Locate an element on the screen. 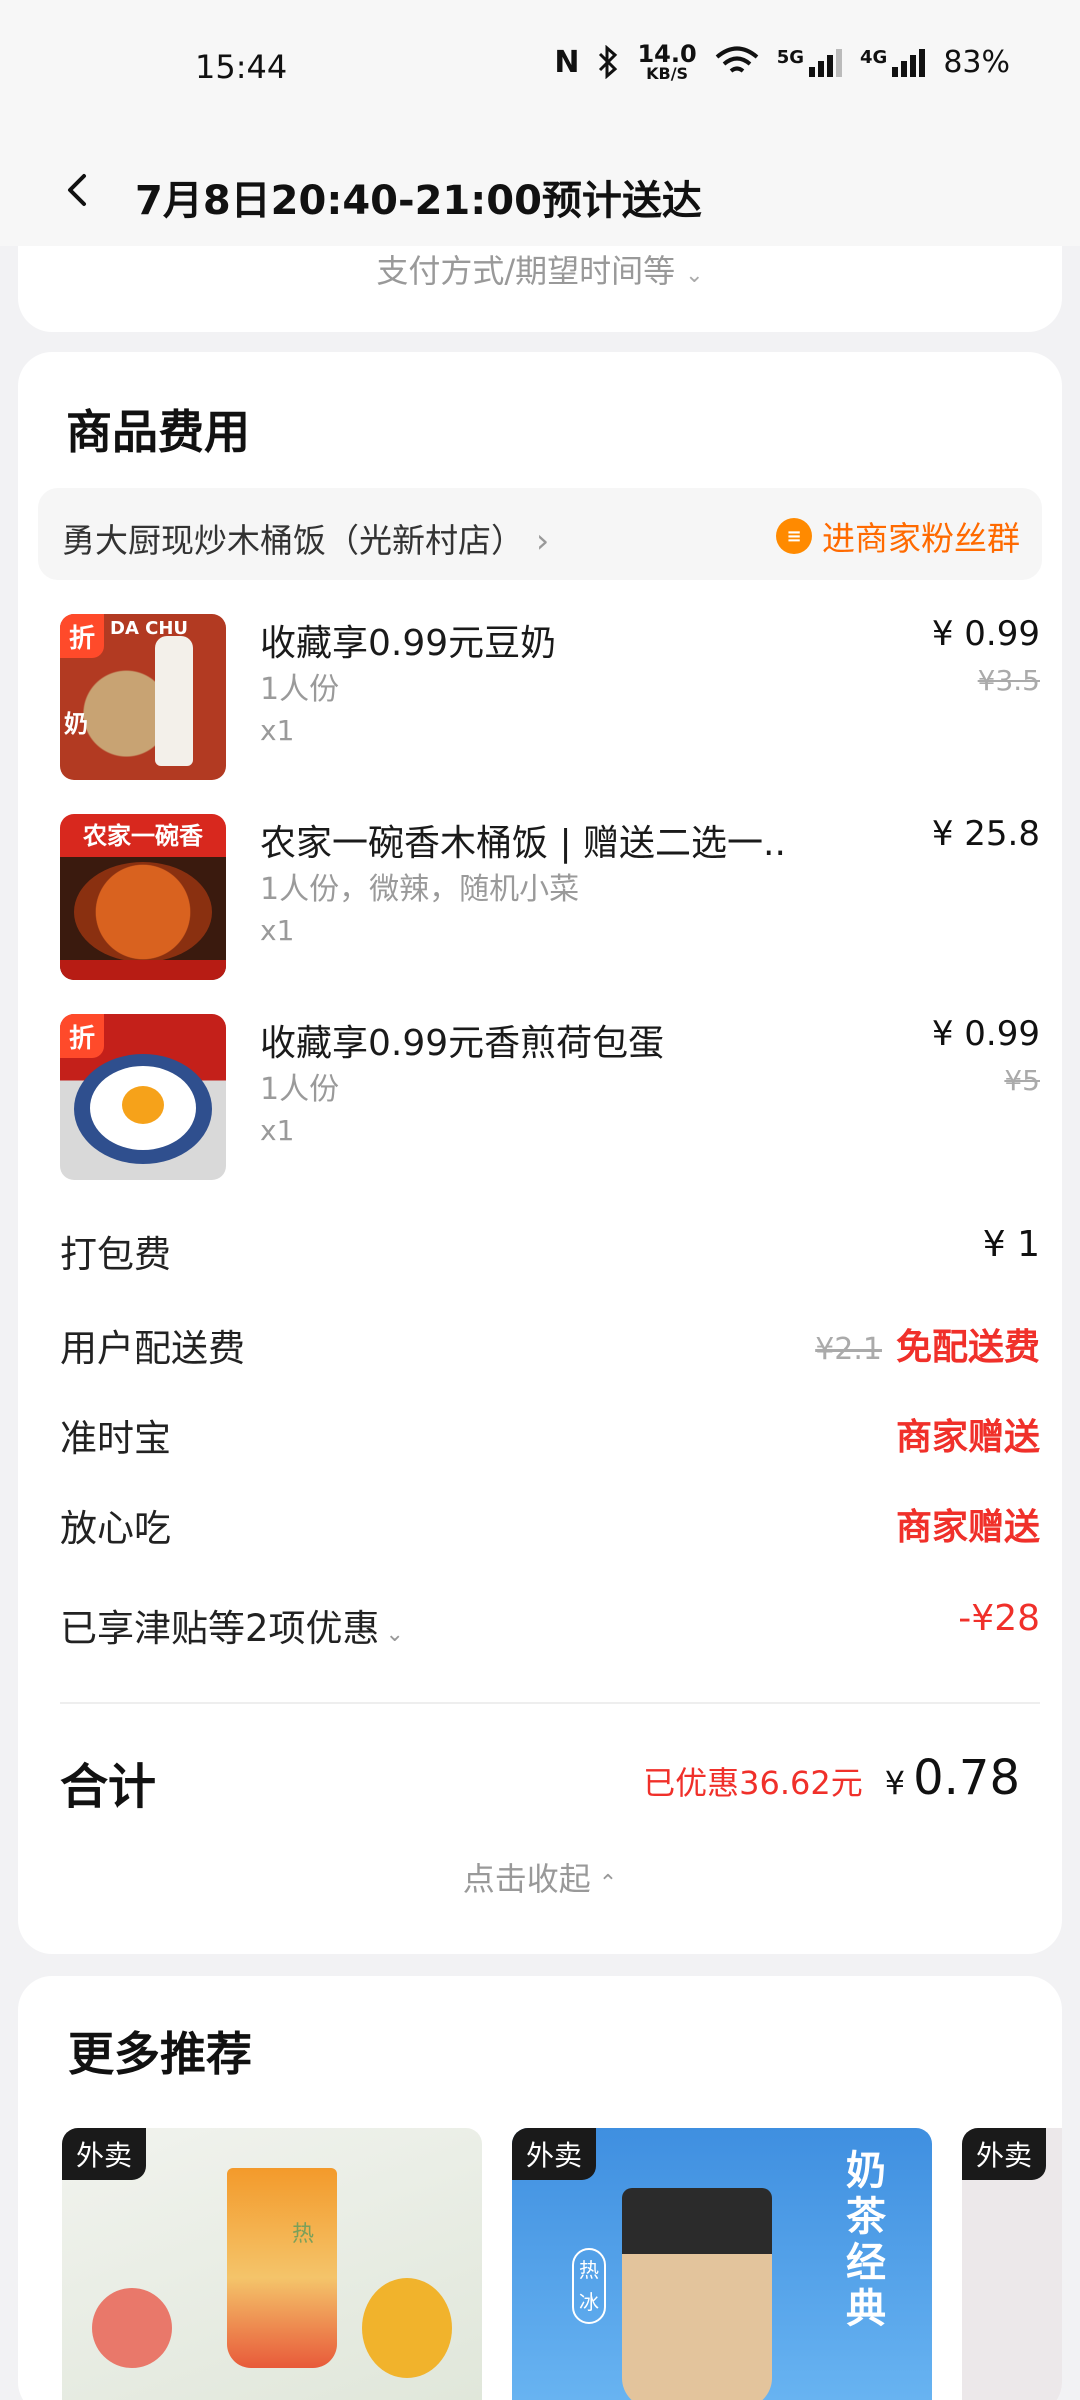 The height and width of the screenshot is (2400, 1080). item-thumbnail: 农家一碗香 is located at coordinates (143, 897).